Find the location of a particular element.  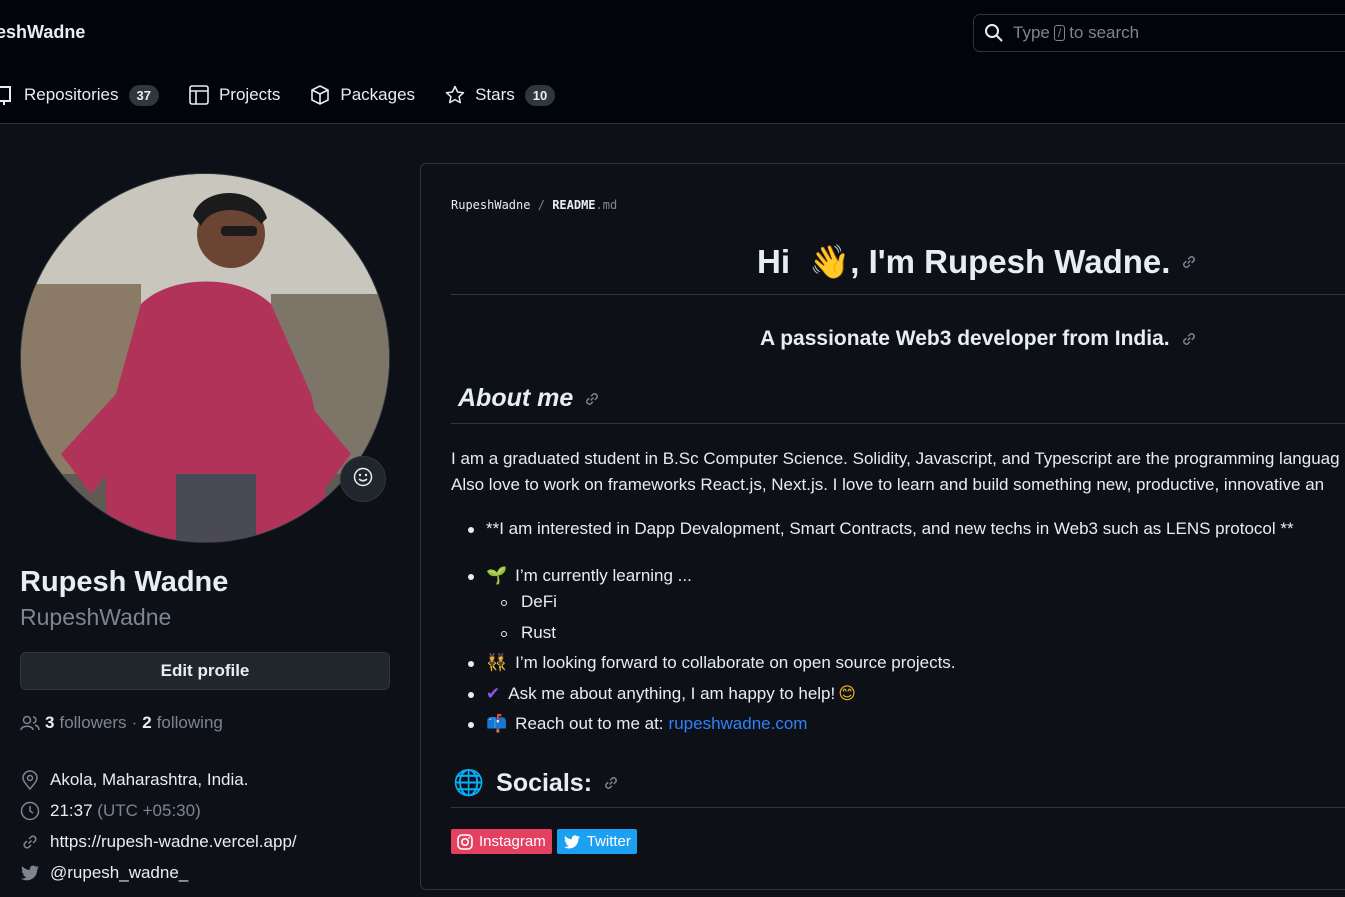

set-status-button is located at coordinates (363, 479).